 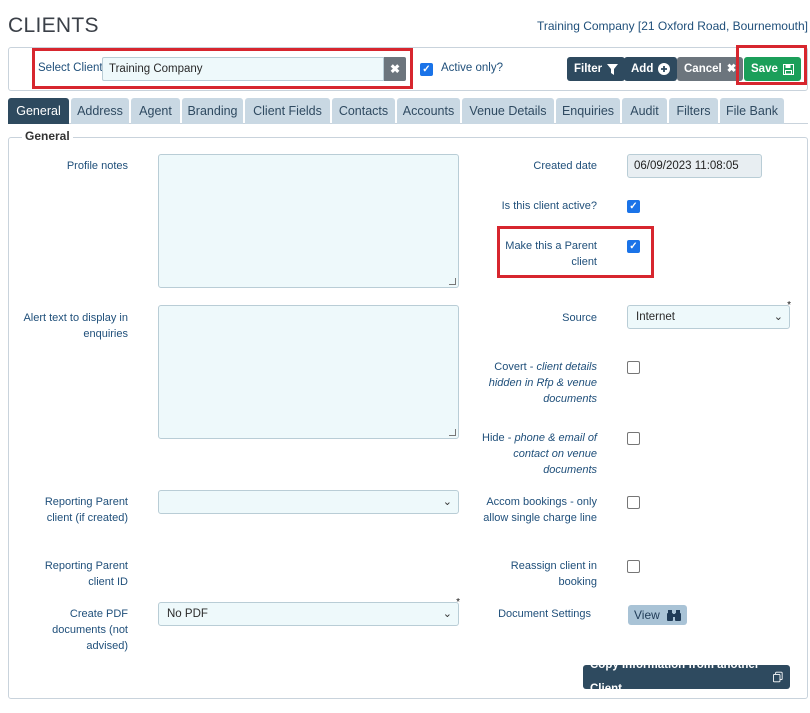 I want to click on copy-button-label: Copy Information from another Client, so click(x=675, y=677).